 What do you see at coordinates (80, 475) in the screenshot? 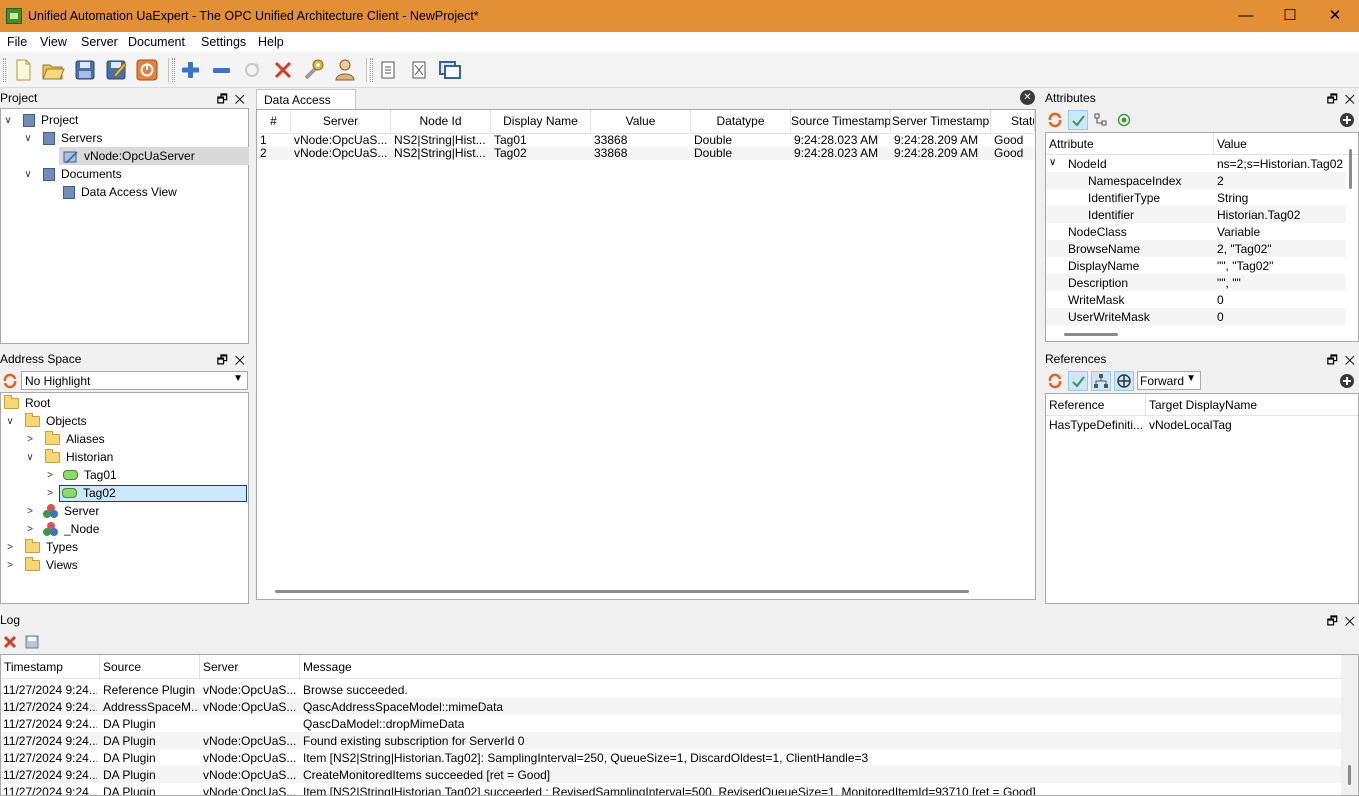
I see `tree-item-tag01: > Tag01` at bounding box center [80, 475].